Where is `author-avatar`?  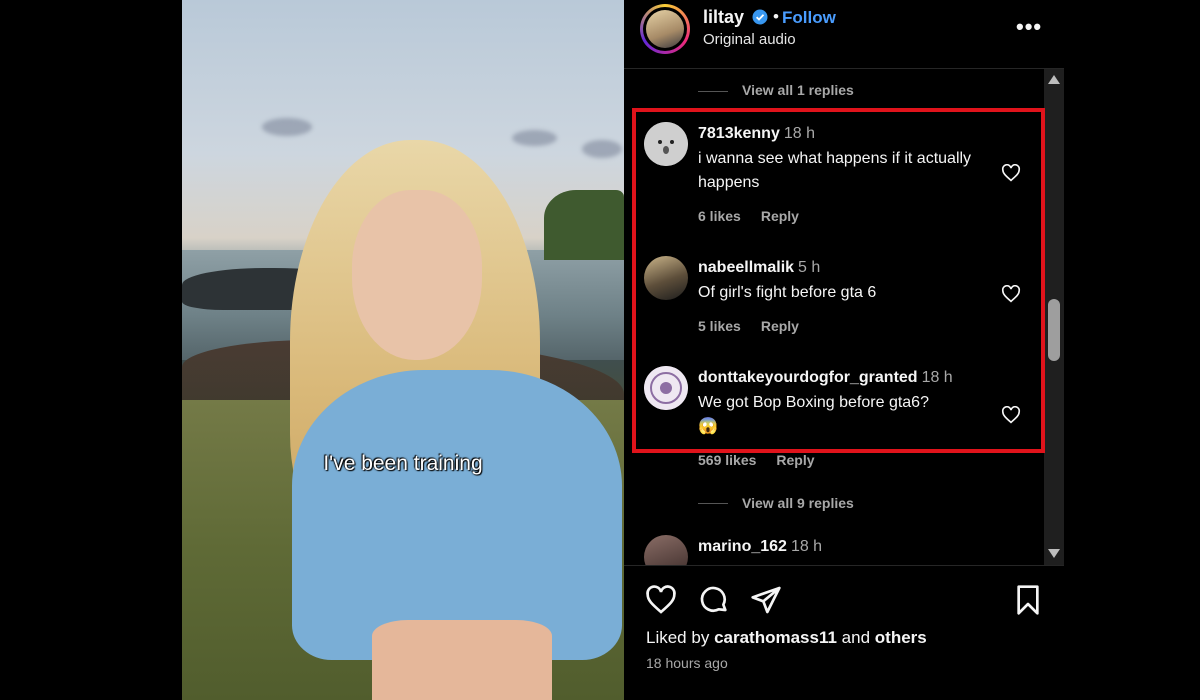
author-avatar is located at coordinates (665, 29).